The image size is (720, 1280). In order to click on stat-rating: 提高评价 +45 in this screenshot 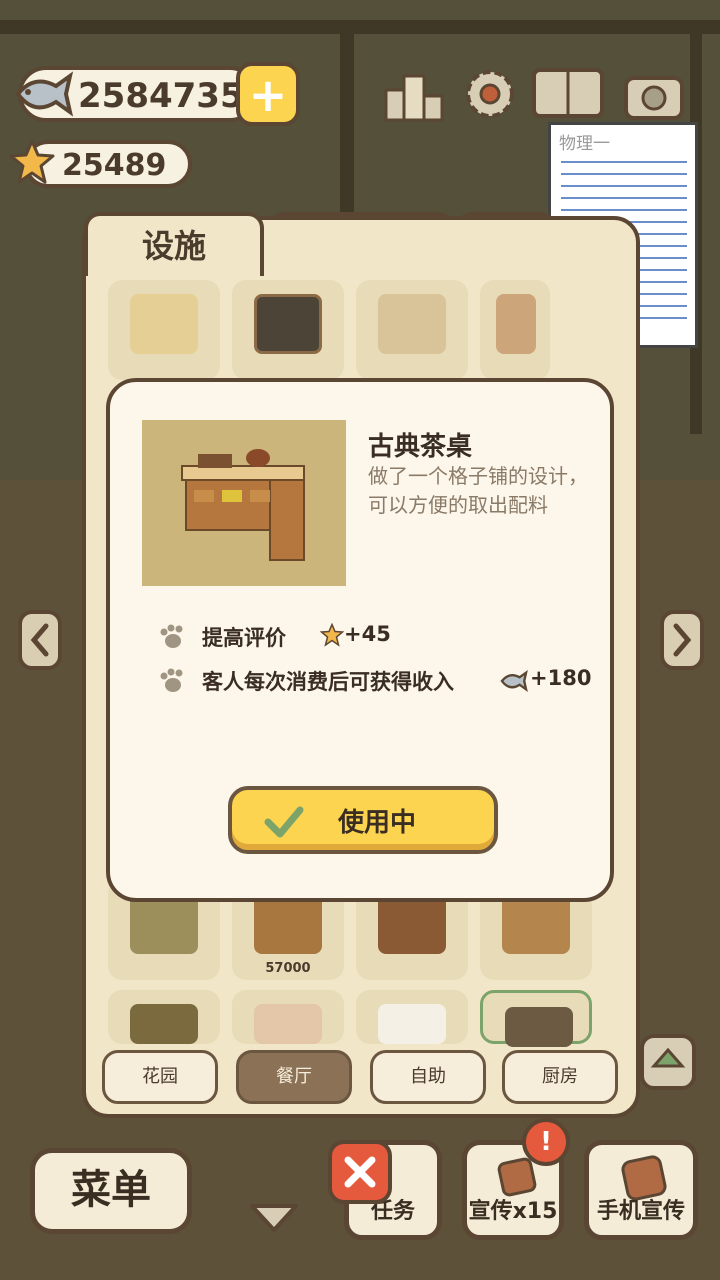, I will do `click(288, 637)`.